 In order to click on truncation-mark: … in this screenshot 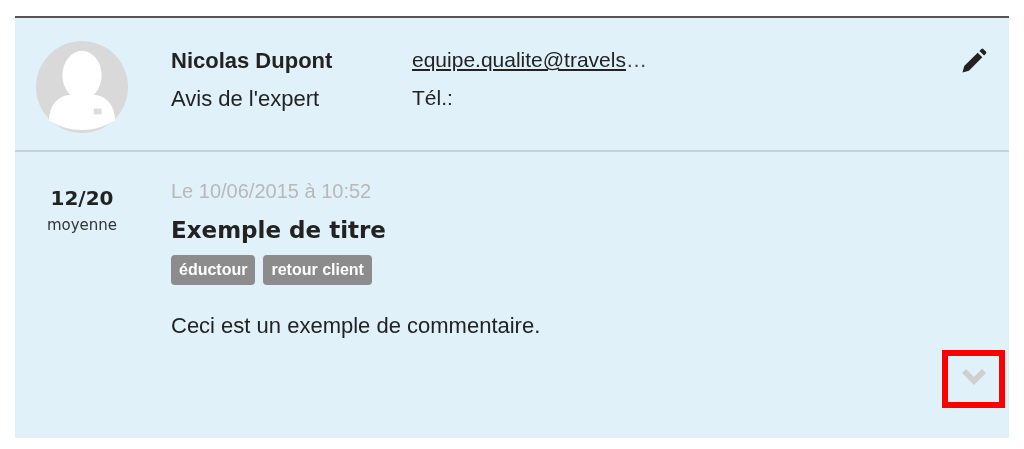, I will do `click(636, 59)`.